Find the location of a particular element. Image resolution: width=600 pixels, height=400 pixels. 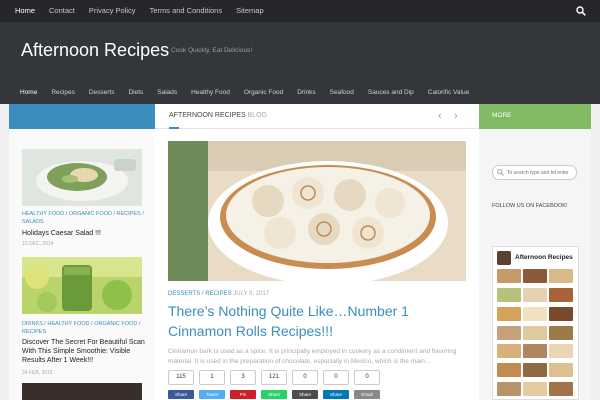

facebook-page-widget: Afternoon Recipes is located at coordinates (535, 323).